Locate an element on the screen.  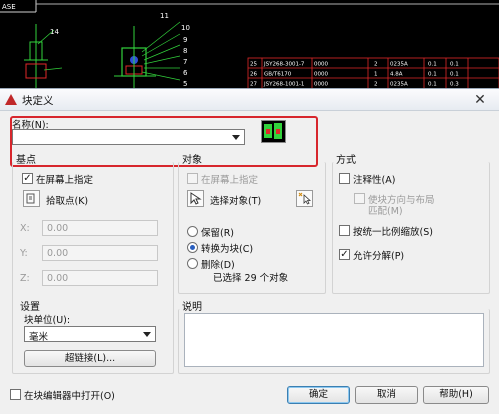
open-in-block-editor-checkbox is located at coordinates (15, 394).